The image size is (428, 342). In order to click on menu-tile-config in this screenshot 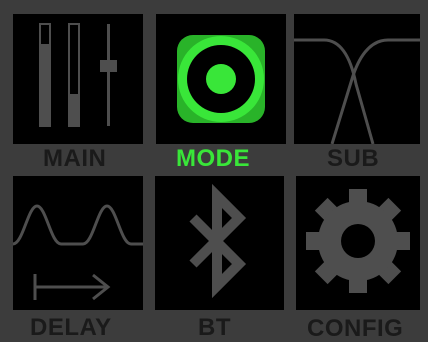, I will do `click(358, 243)`.